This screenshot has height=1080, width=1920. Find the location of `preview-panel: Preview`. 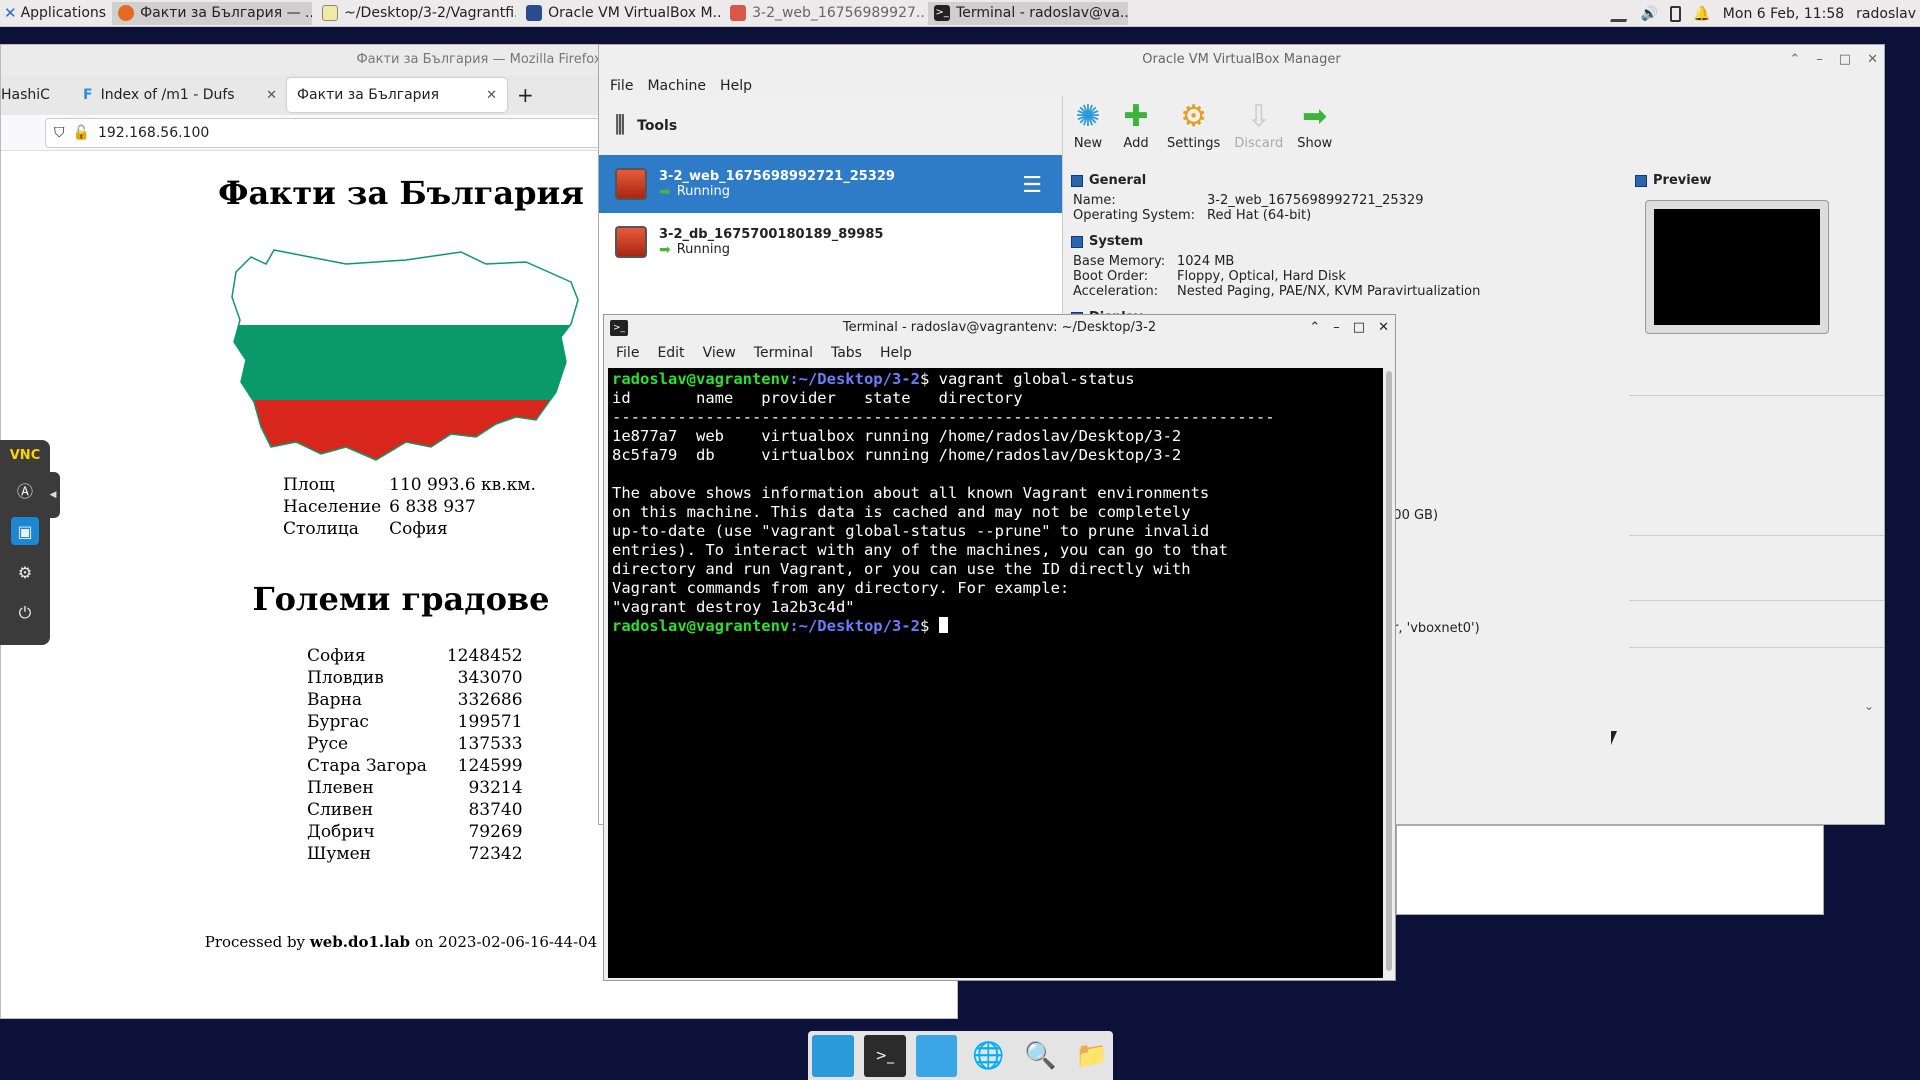

preview-panel: Preview is located at coordinates (1756, 268).